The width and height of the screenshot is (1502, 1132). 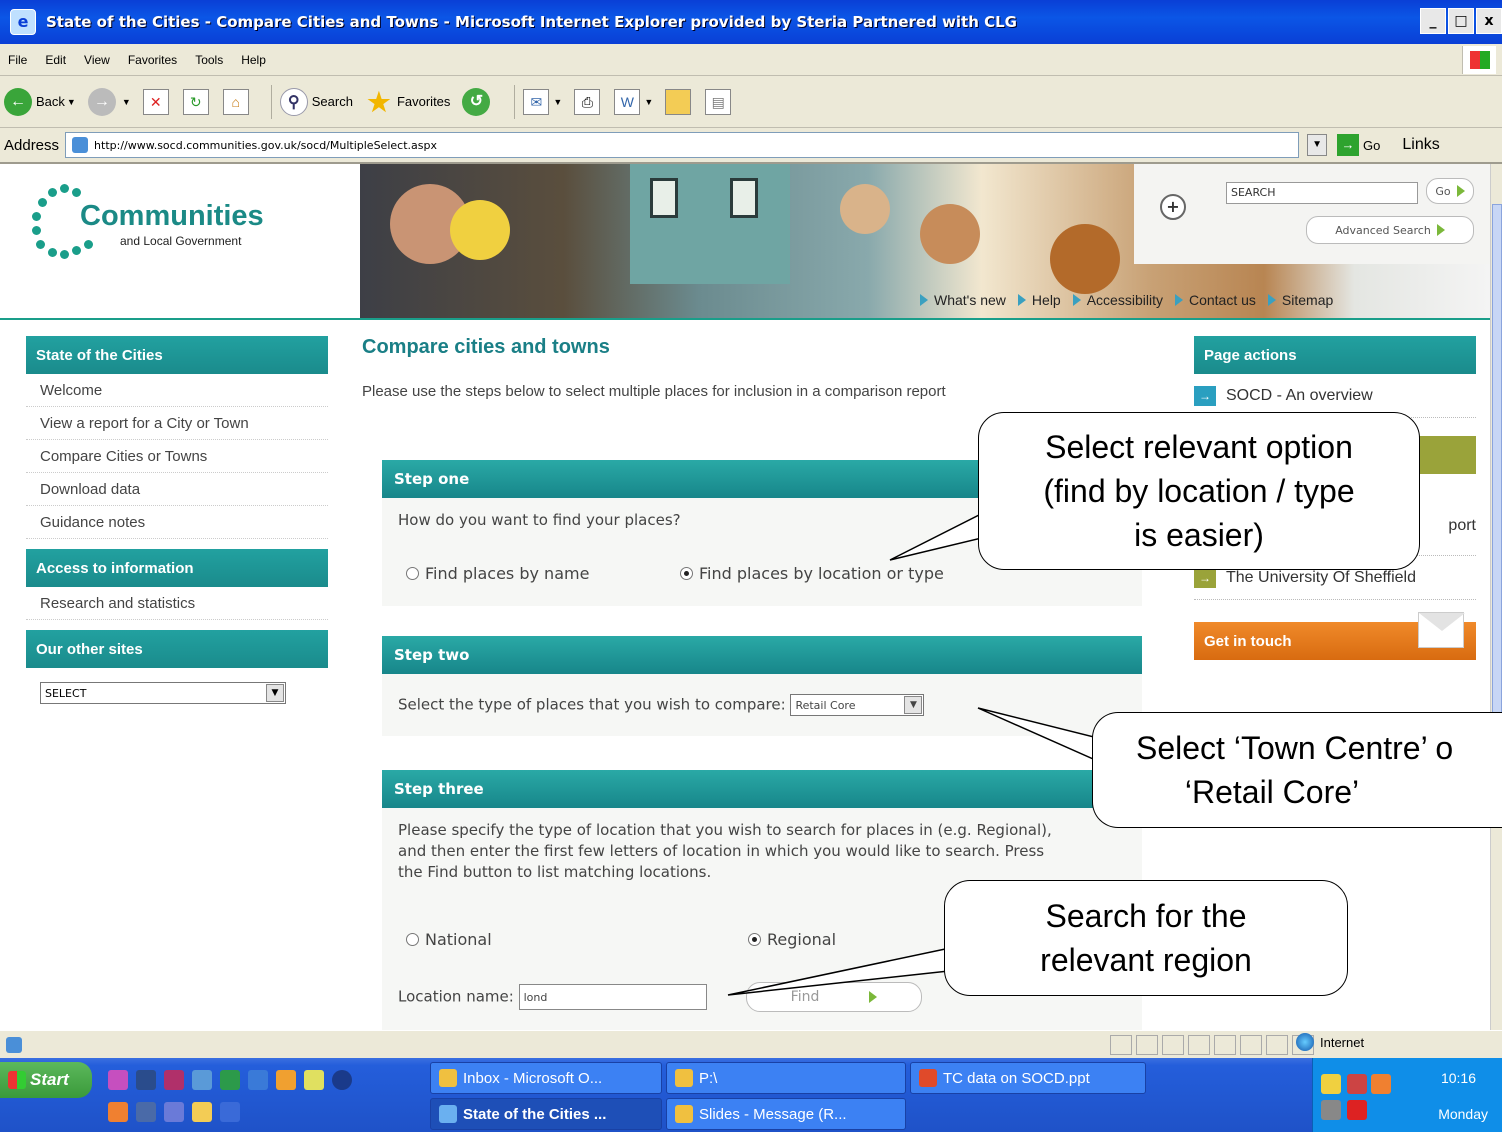 What do you see at coordinates (1307, 300) in the screenshot?
I see `link-label: Sitemap` at bounding box center [1307, 300].